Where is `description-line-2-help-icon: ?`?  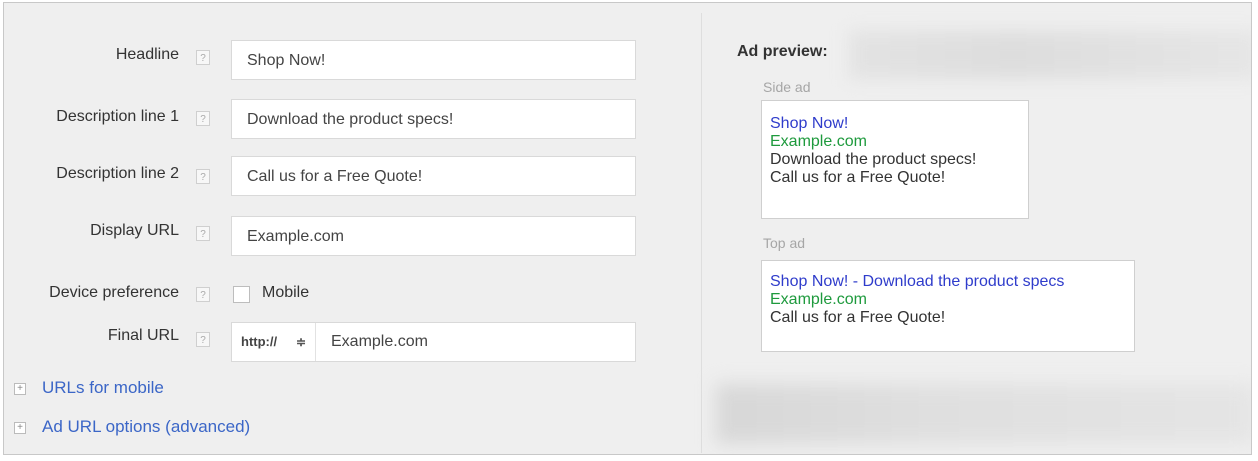
description-line-2-help-icon: ? is located at coordinates (203, 176).